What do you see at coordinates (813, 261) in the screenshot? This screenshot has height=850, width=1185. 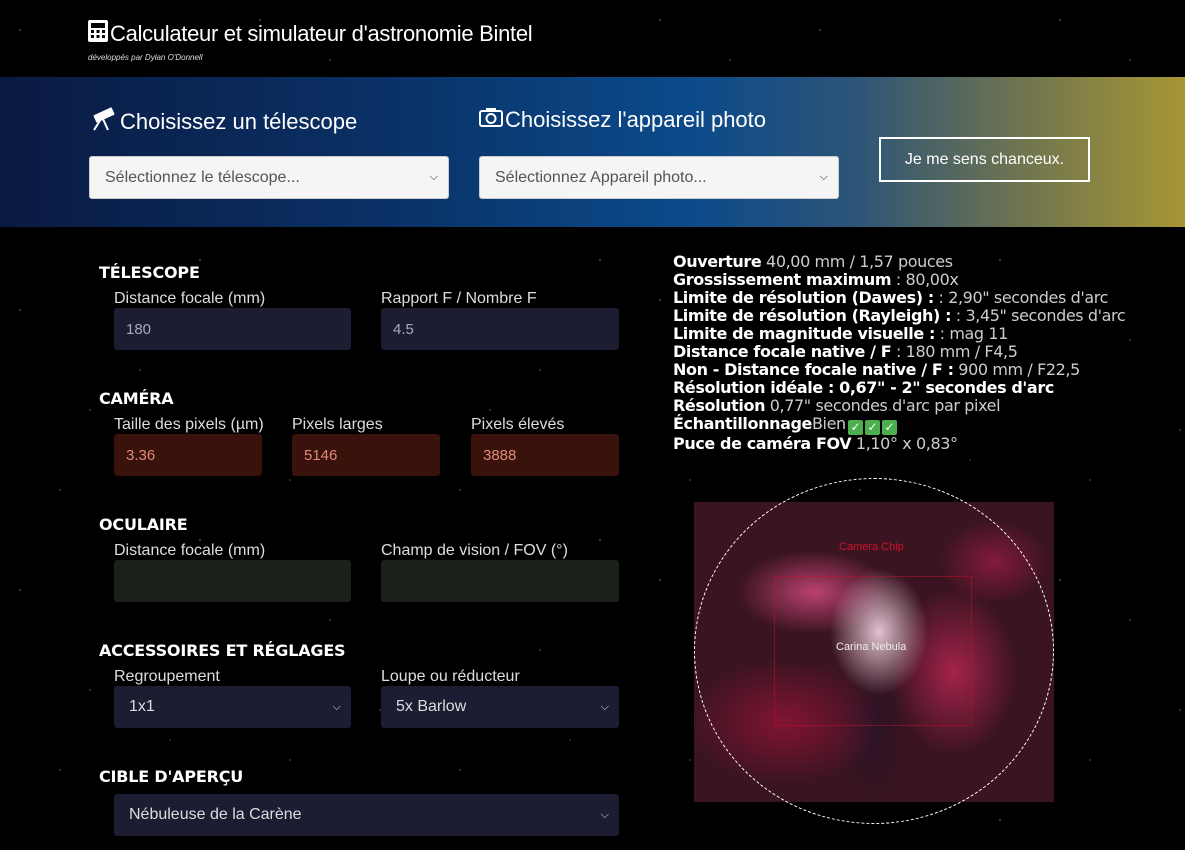 I see `stat-row: Ouverture 40,00 mm / 1,57 pouces` at bounding box center [813, 261].